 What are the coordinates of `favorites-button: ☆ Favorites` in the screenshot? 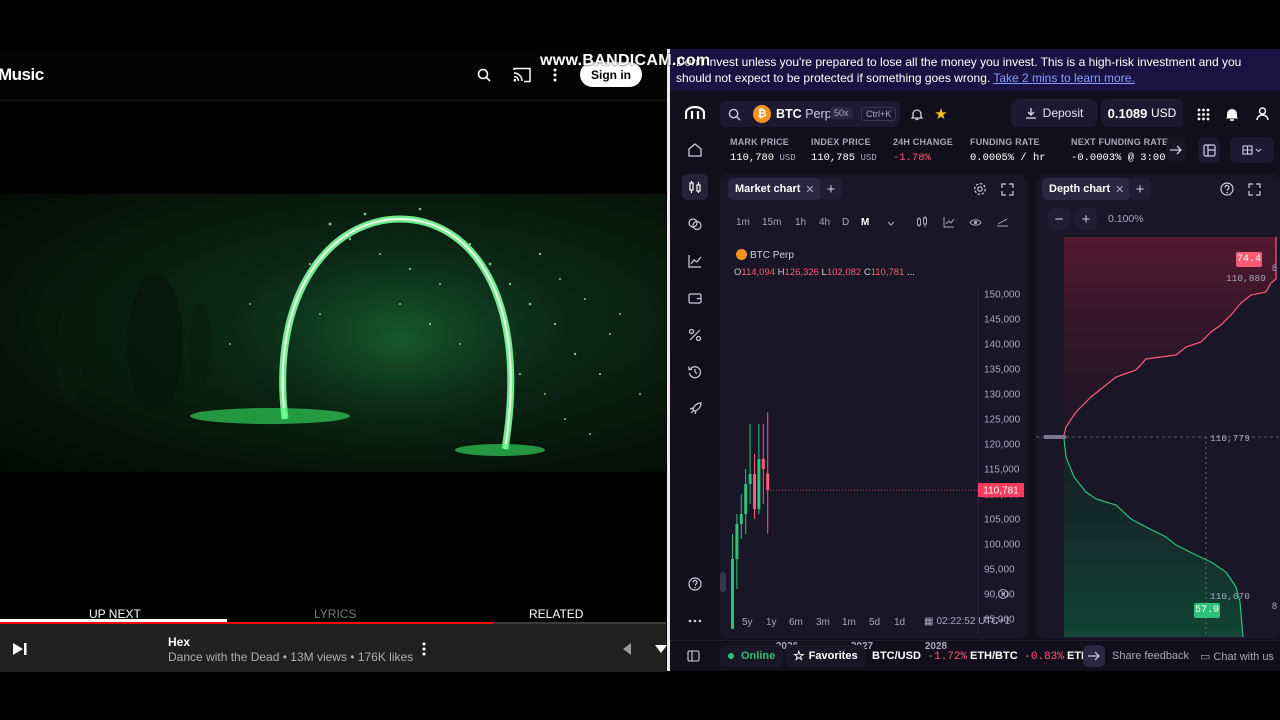 It's located at (825, 656).